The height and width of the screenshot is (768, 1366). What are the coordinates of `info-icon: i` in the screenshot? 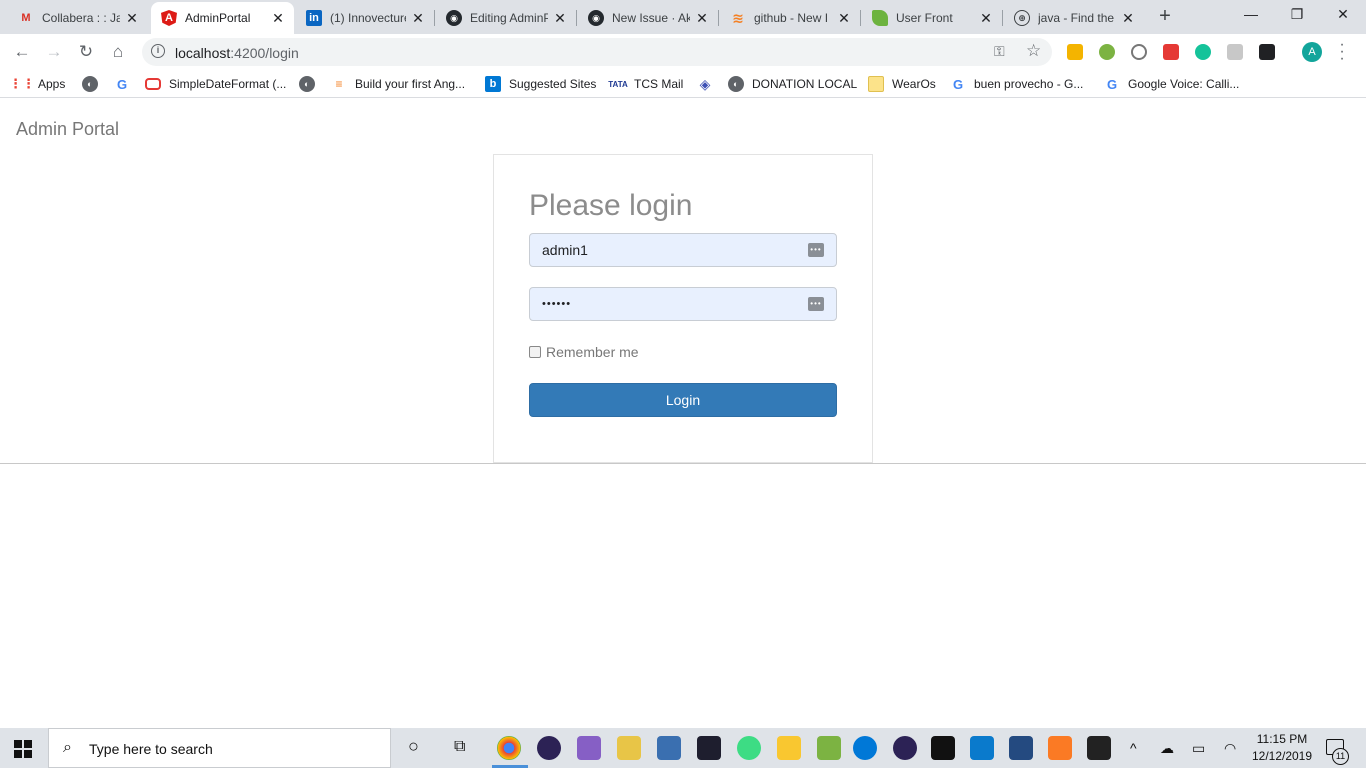 It's located at (158, 51).